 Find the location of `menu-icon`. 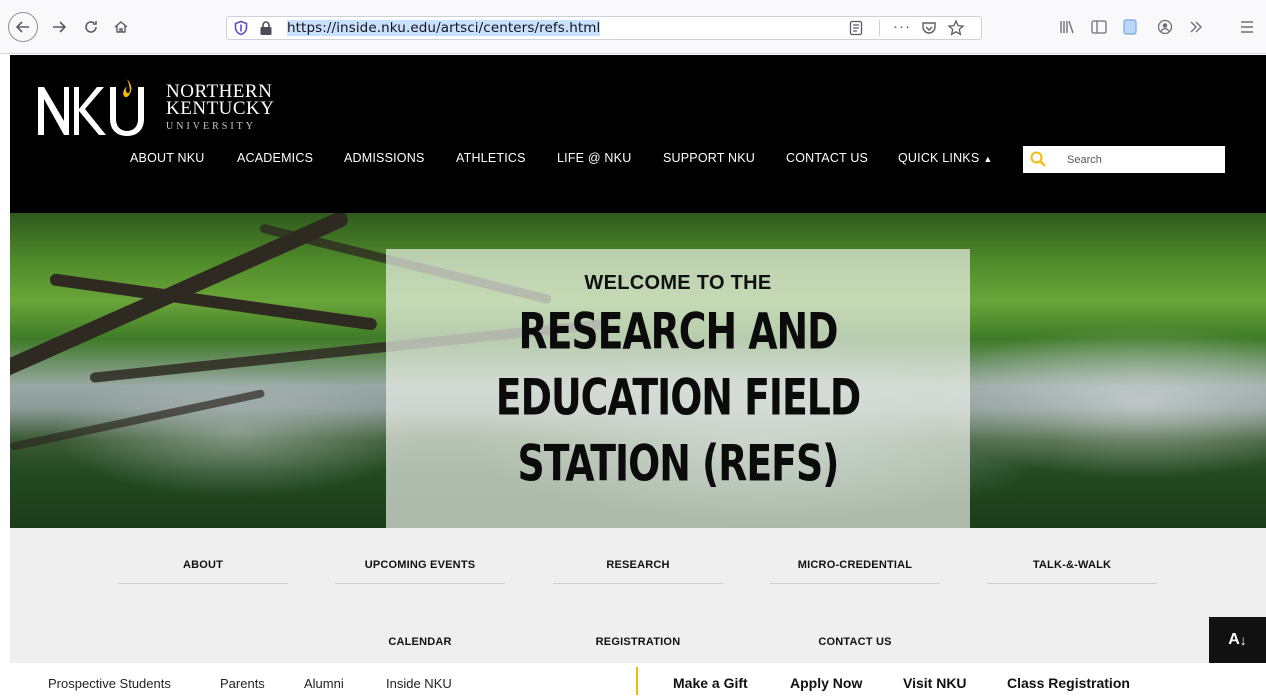

menu-icon is located at coordinates (1247, 27).